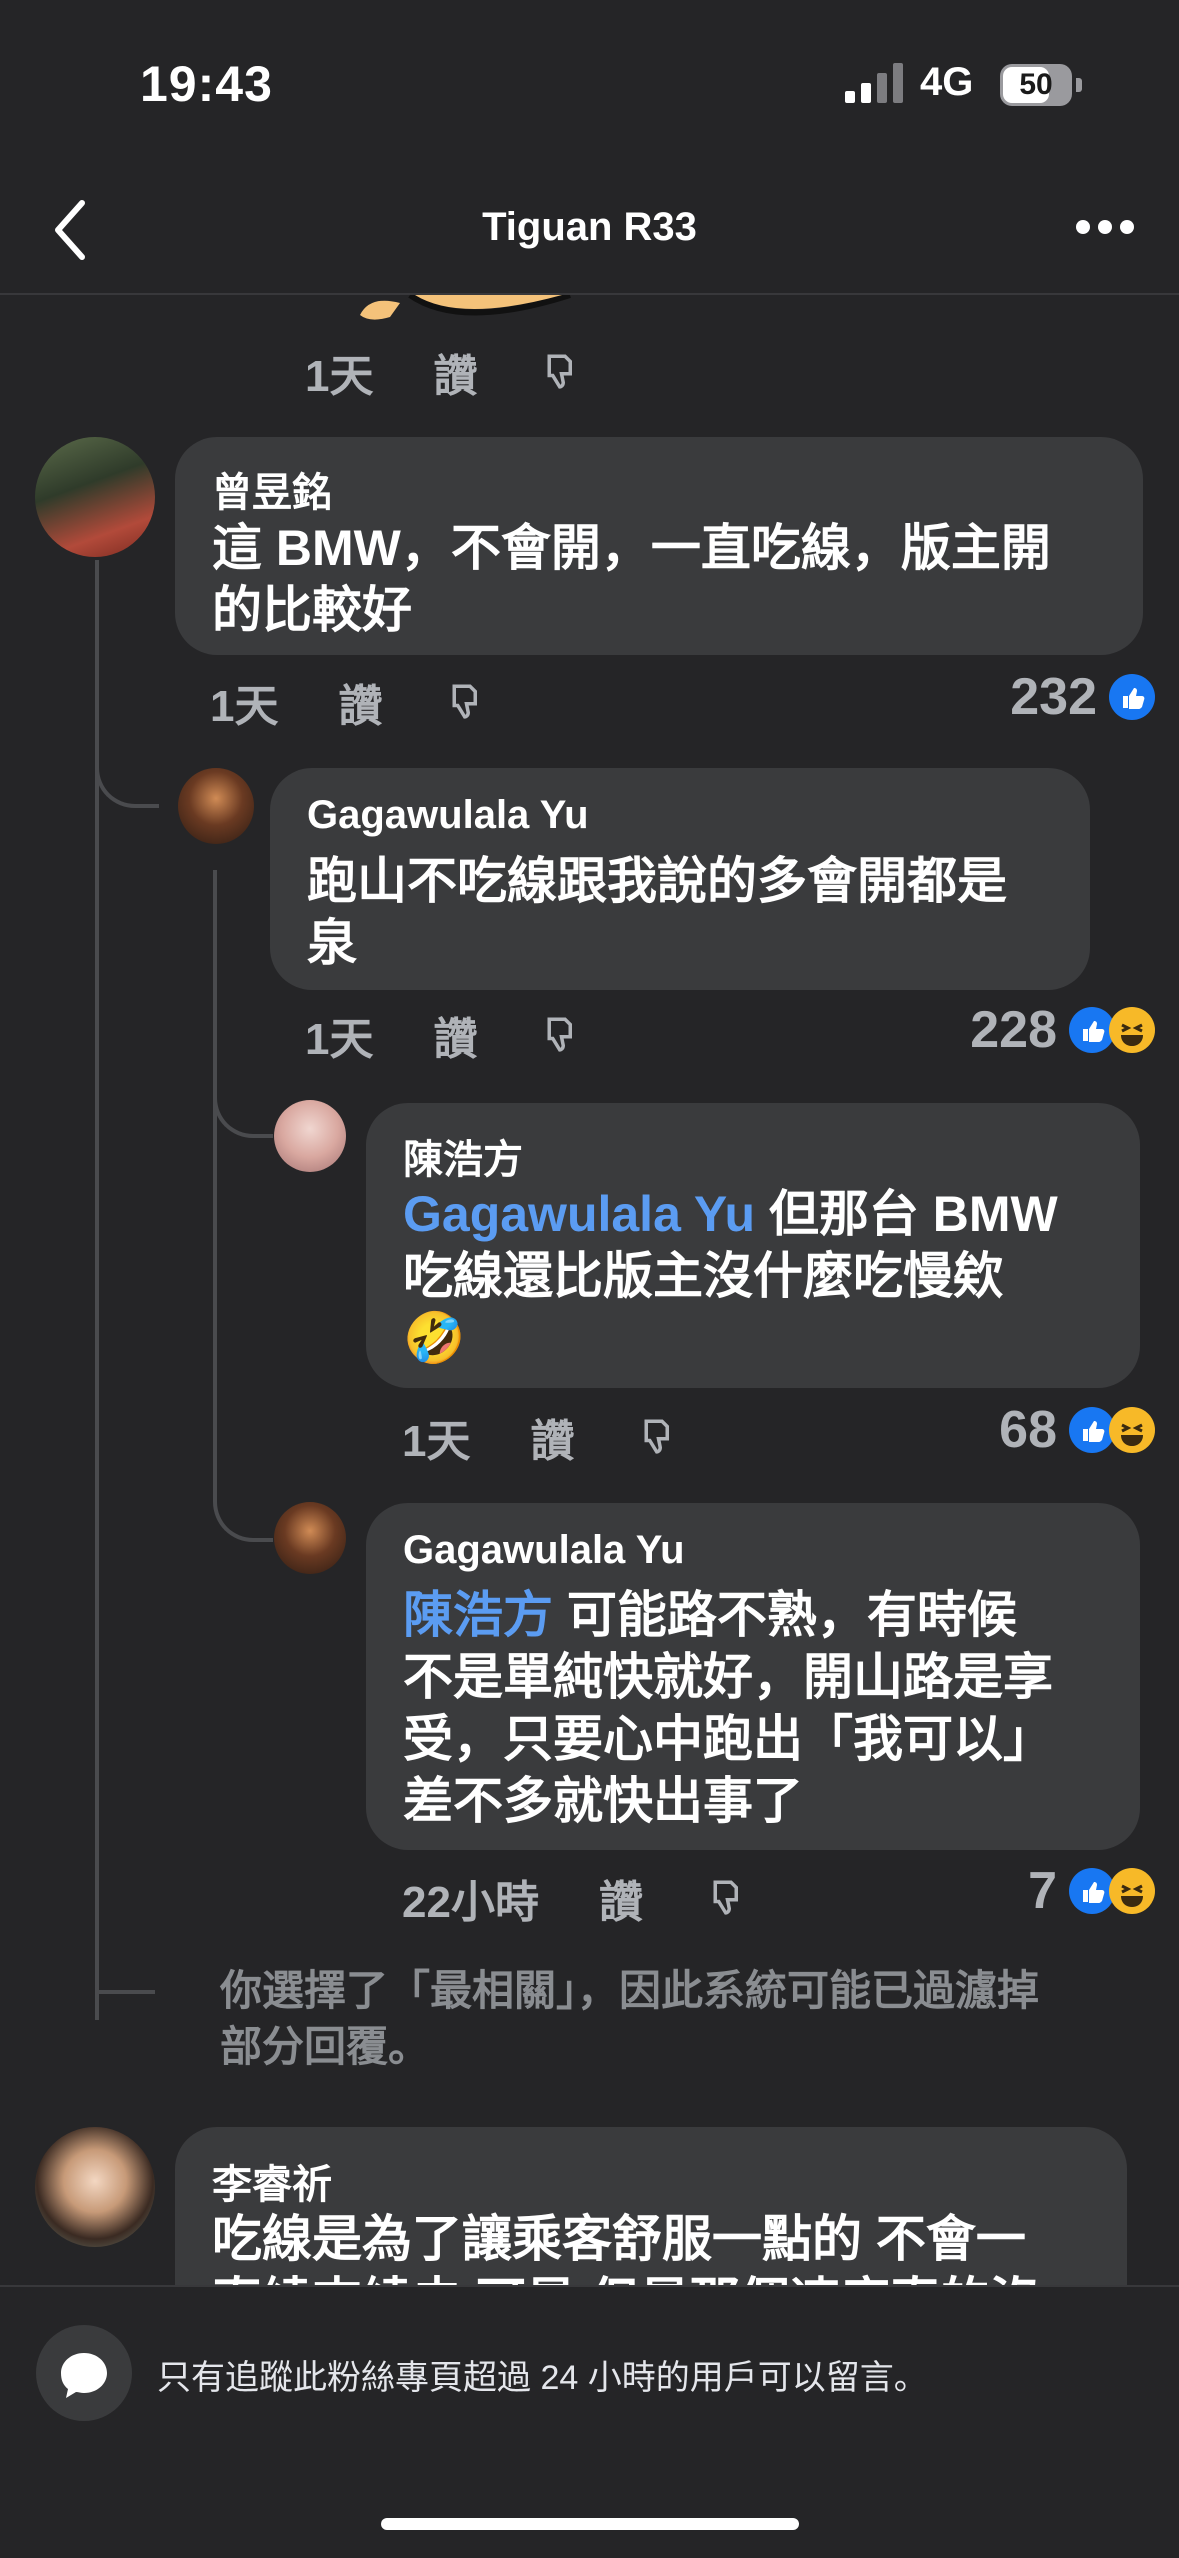  I want to click on sticker-image, so click(465, 307).